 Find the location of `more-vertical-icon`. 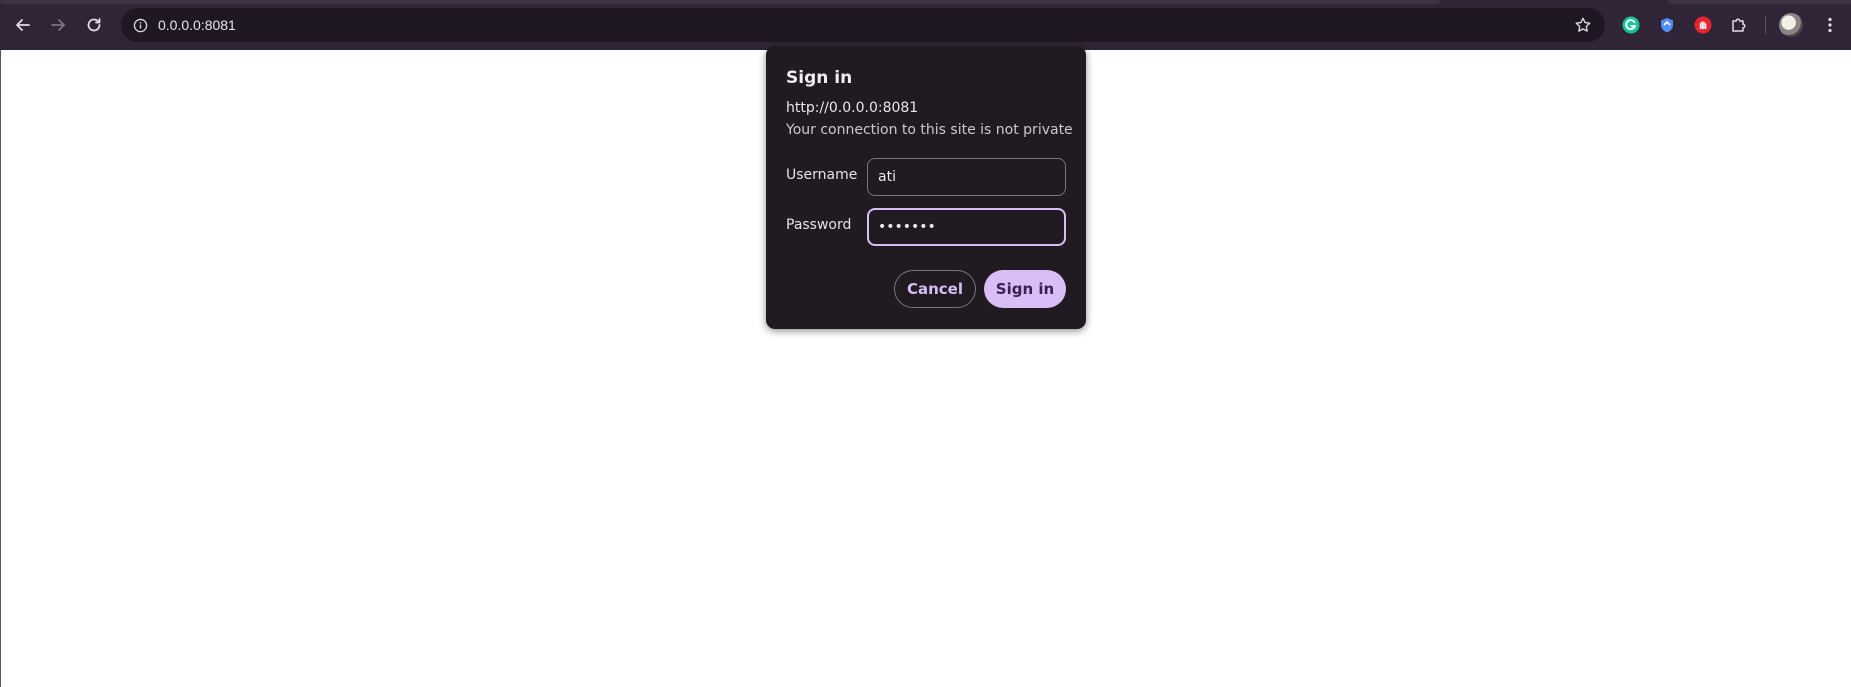

more-vertical-icon is located at coordinates (1830, 25).